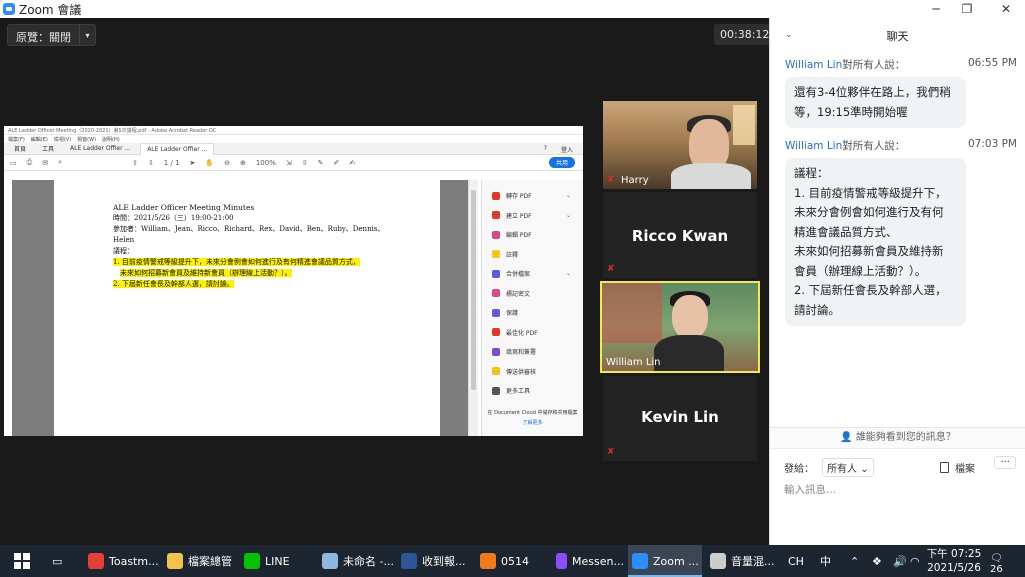  I want to click on print-icon: ⎙, so click(30, 162).